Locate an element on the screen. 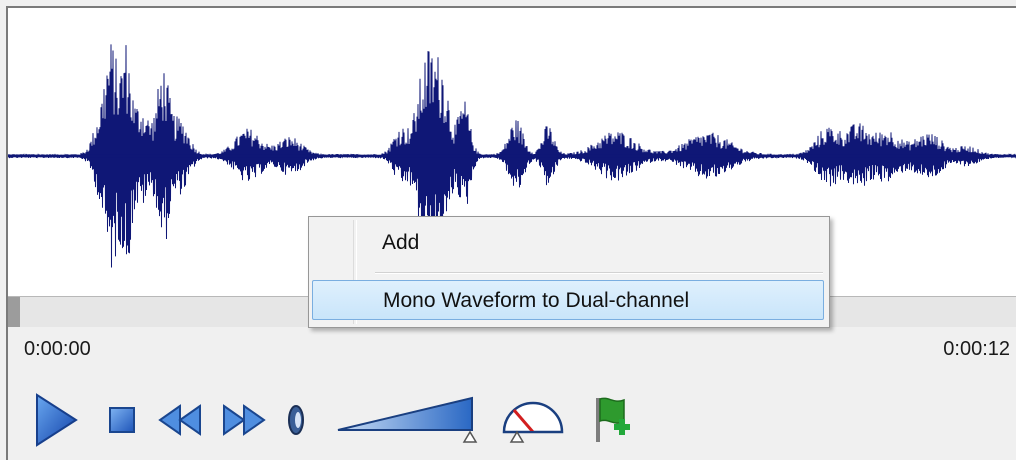  stop-button is located at coordinates (122, 422).